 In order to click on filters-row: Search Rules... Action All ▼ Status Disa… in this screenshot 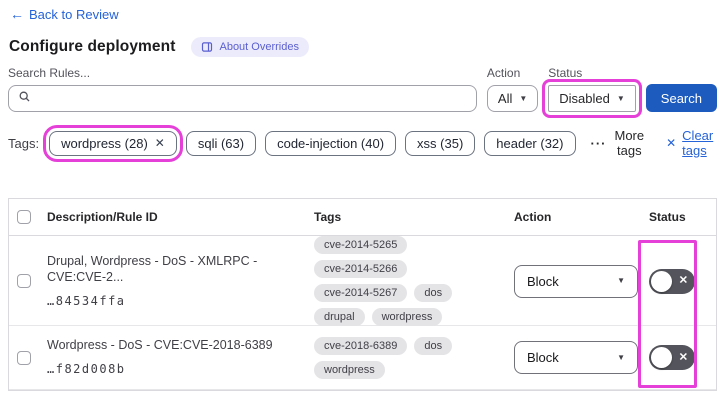, I will do `click(362, 92)`.